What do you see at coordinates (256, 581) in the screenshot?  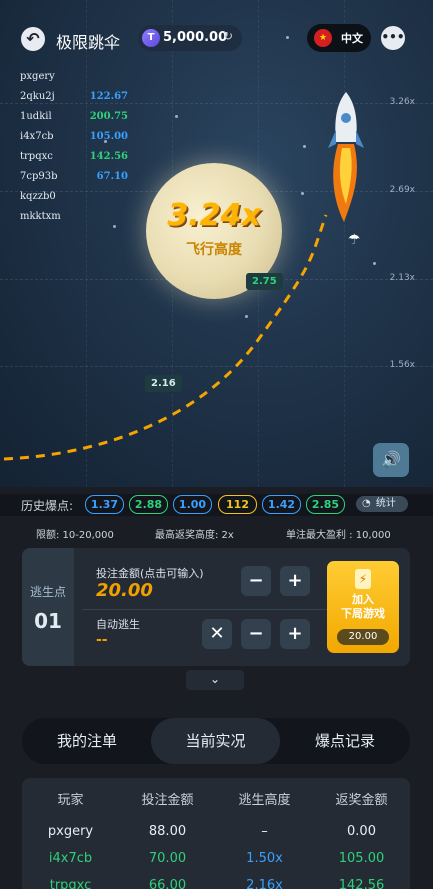 I see `decrease-amount-button: −` at bounding box center [256, 581].